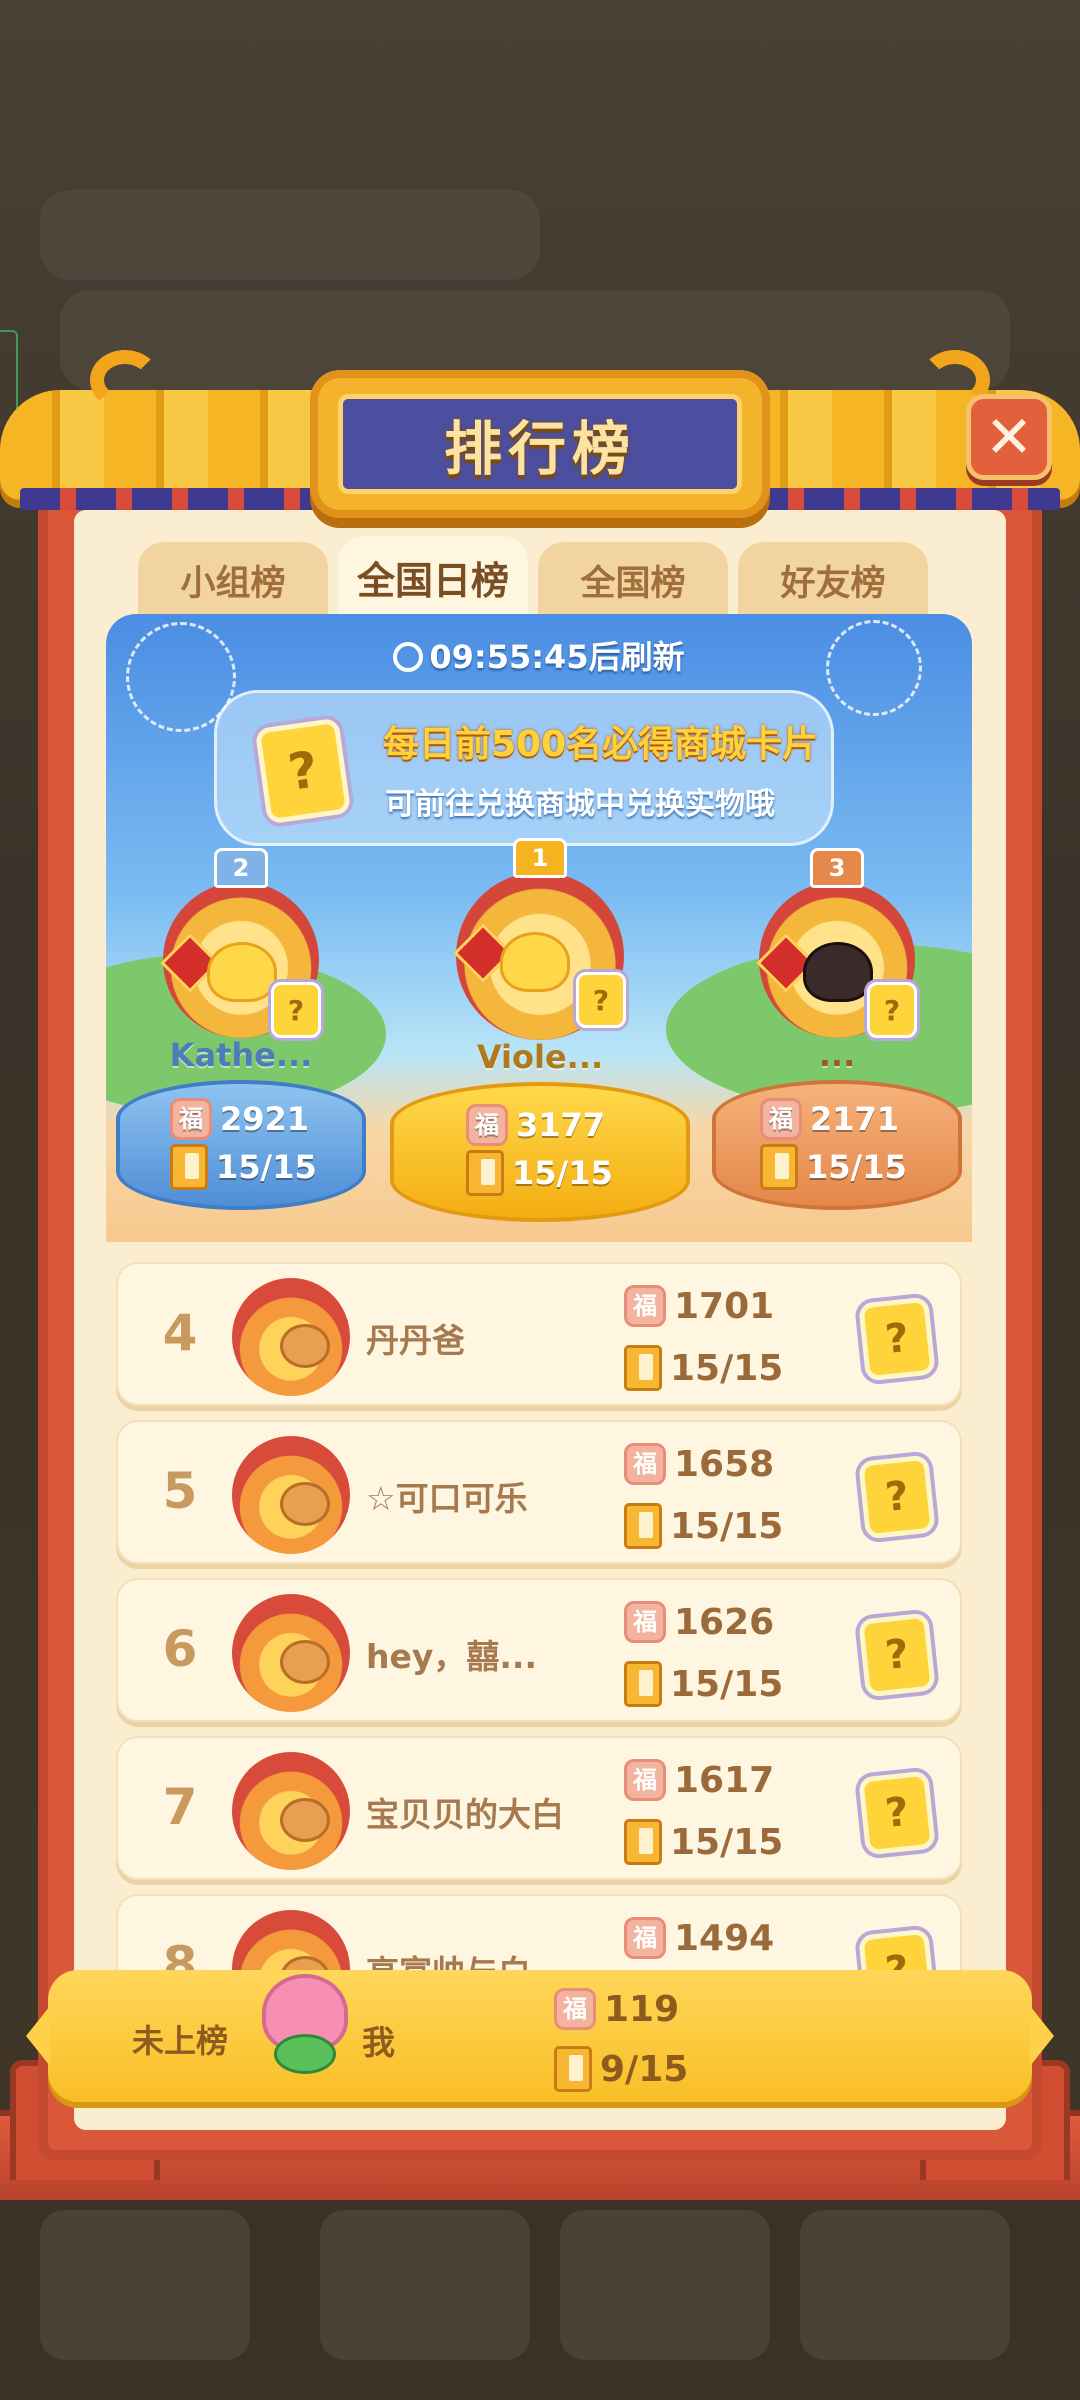  Describe the element at coordinates (699, 1938) in the screenshot. I see `score-block: 福 1494` at that location.